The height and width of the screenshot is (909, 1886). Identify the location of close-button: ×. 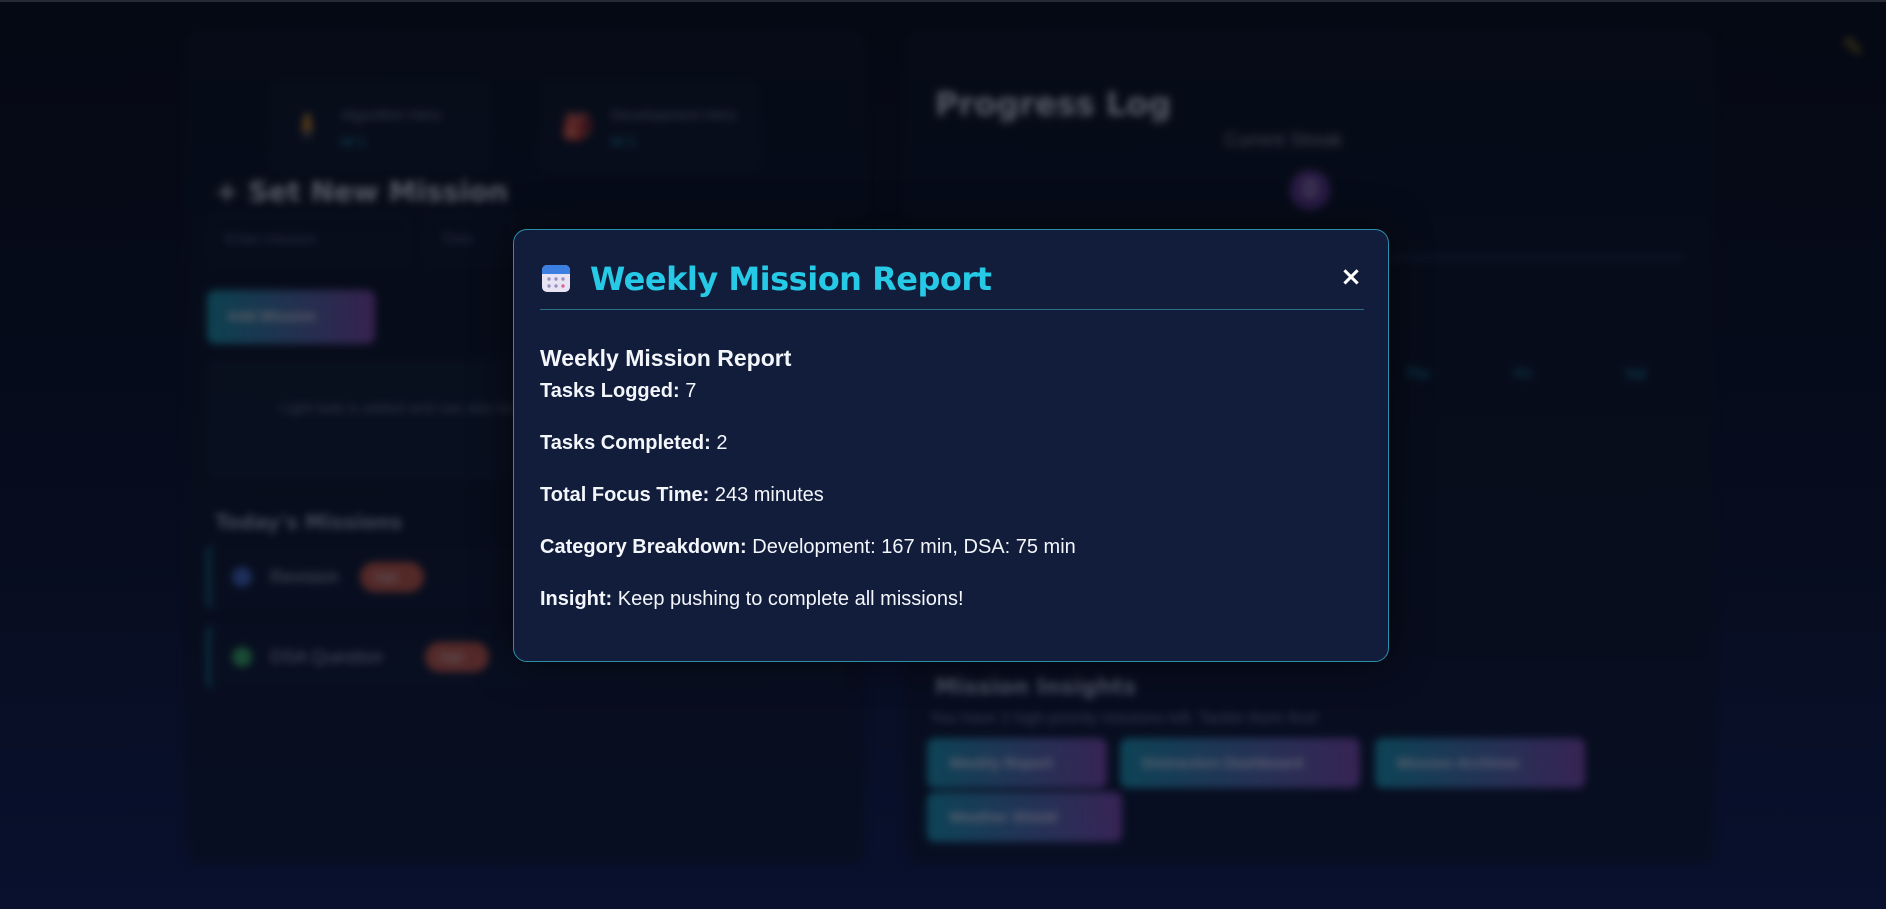
(1351, 277).